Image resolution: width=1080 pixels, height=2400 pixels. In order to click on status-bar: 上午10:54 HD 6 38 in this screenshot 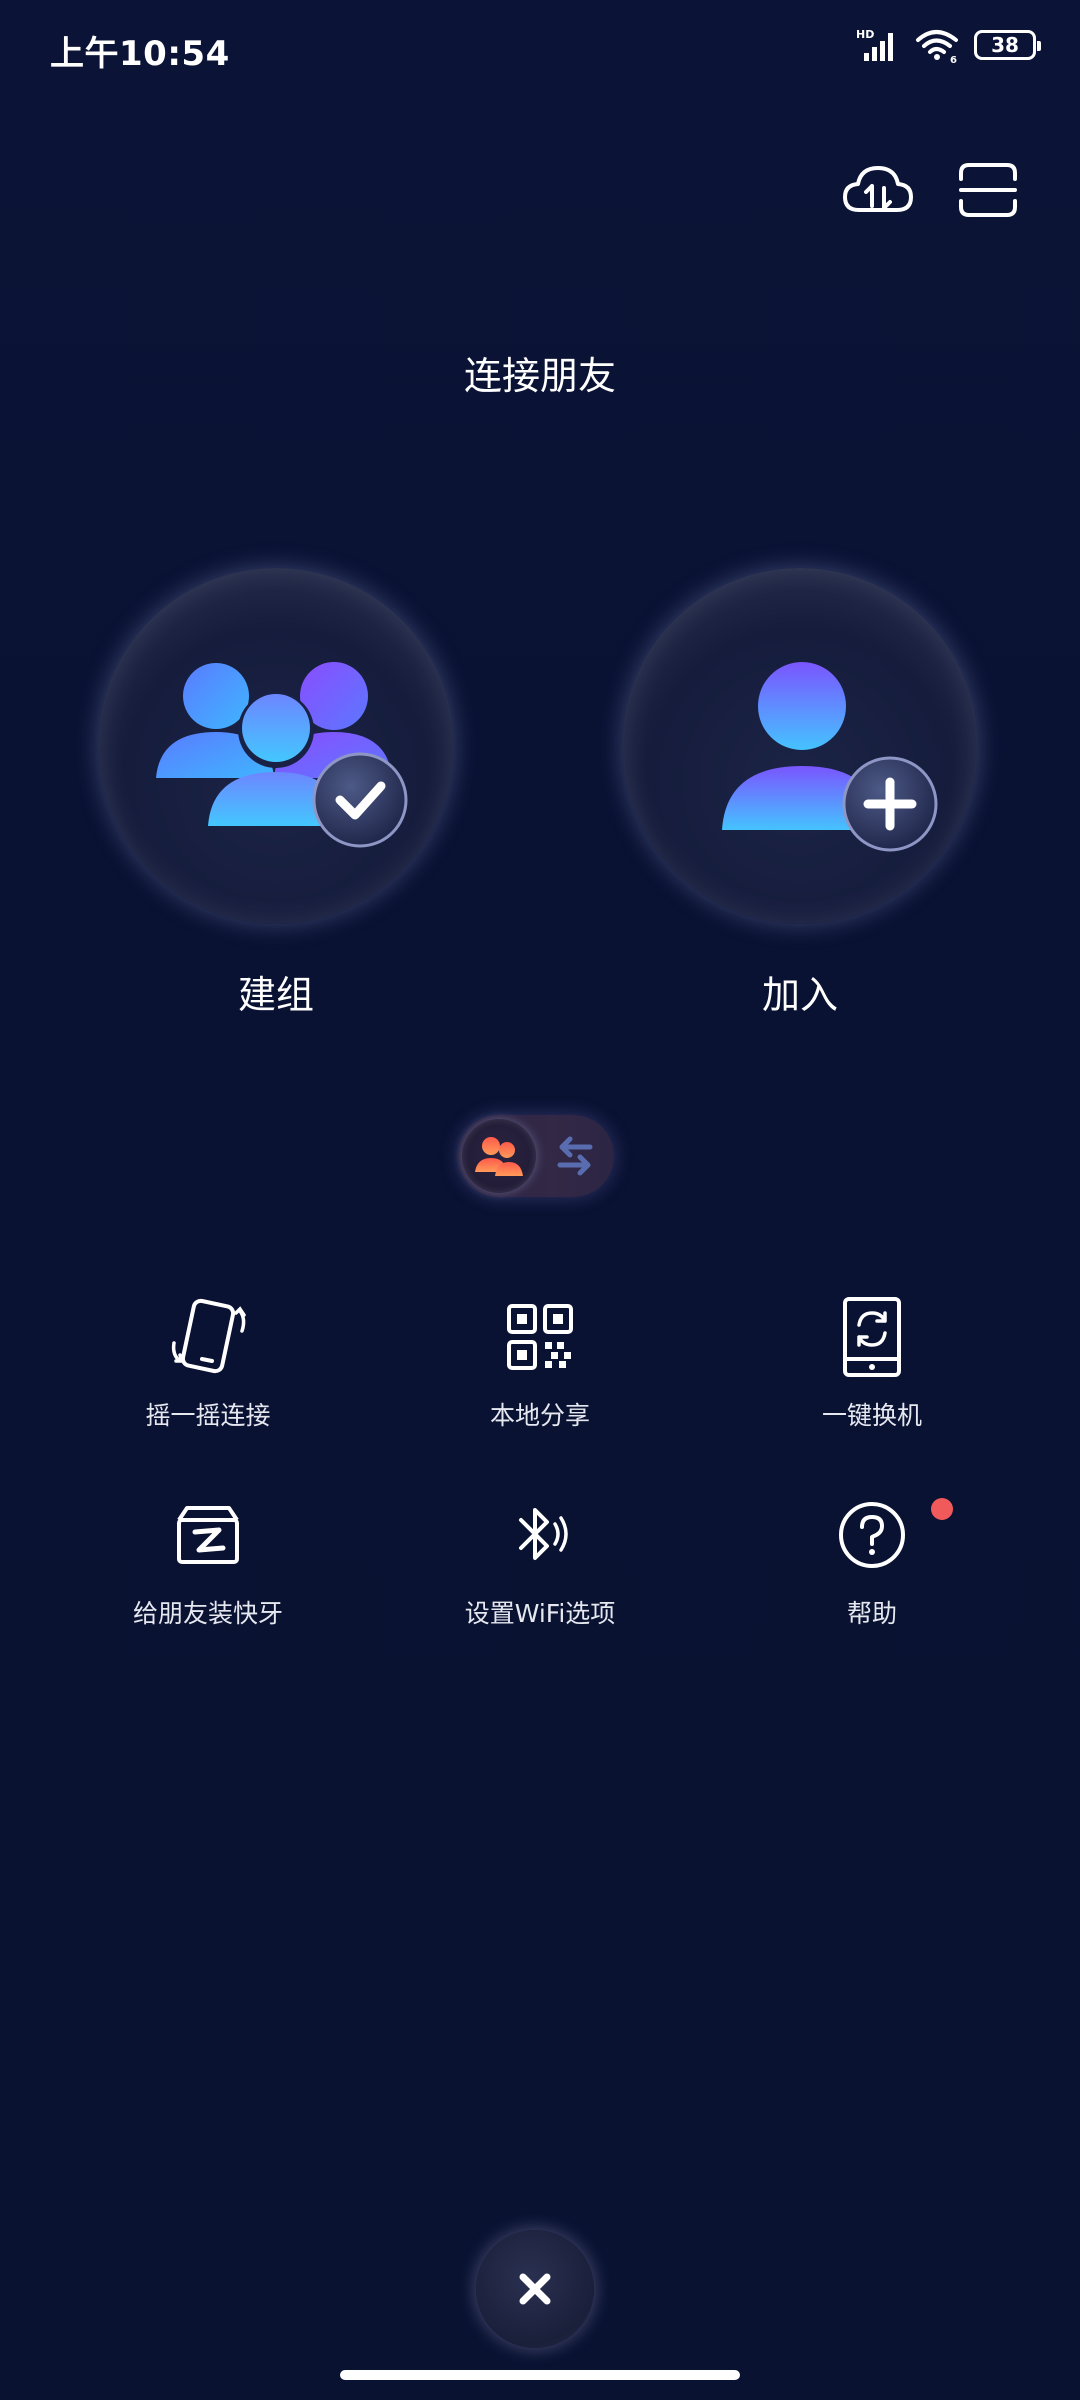, I will do `click(540, 50)`.